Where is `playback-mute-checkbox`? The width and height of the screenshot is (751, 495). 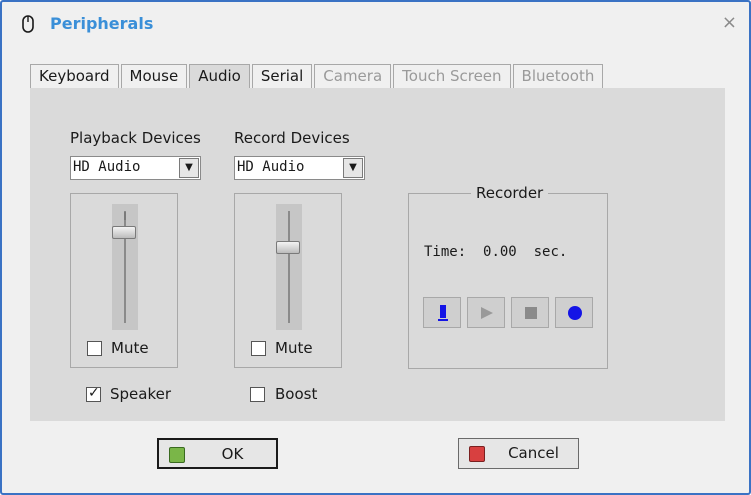
playback-mute-checkbox is located at coordinates (94, 348).